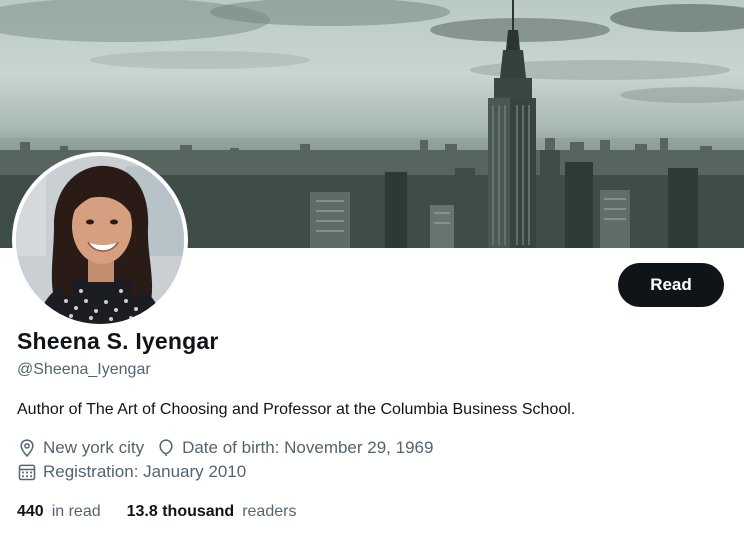 The width and height of the screenshot is (744, 549). I want to click on profile-meta-row-2: Registration: January 2010, so click(137, 472).